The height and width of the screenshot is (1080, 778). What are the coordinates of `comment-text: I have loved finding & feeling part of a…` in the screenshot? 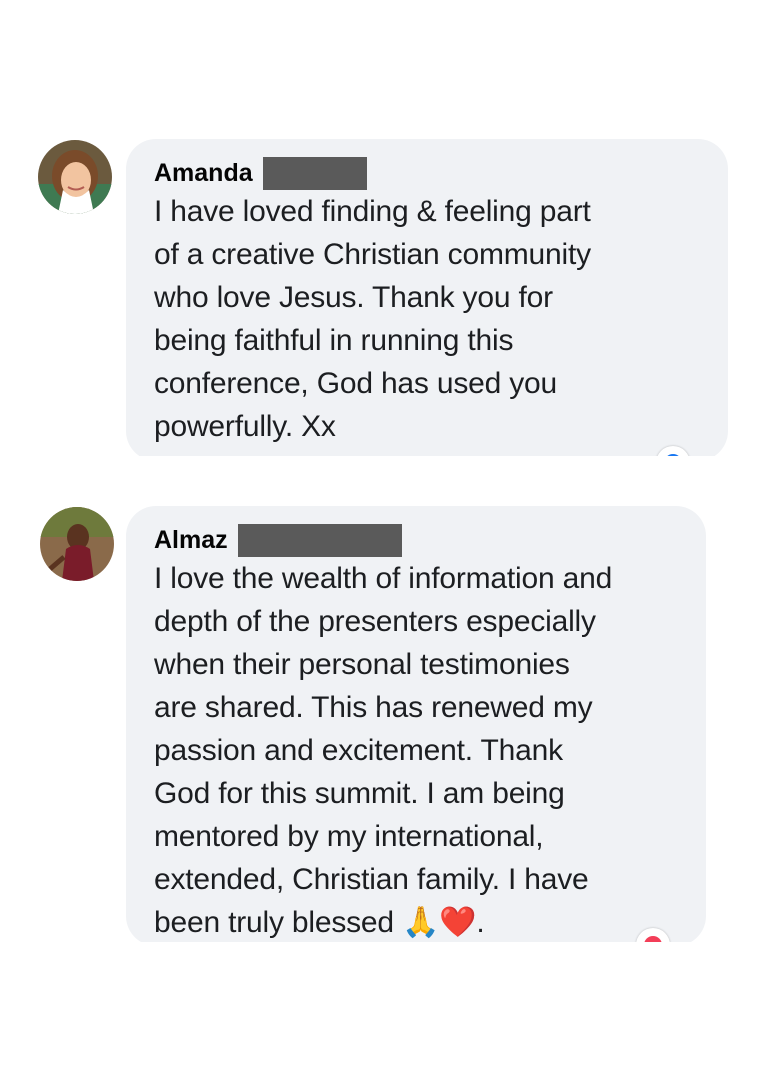 It's located at (372, 319).